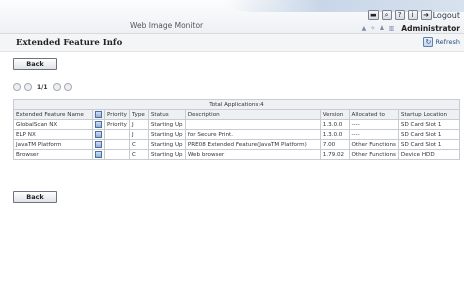 The image size is (464, 285). What do you see at coordinates (232, 43) in the screenshot?
I see `page-header: Extended Feature Info ↻ Refresh` at bounding box center [232, 43].